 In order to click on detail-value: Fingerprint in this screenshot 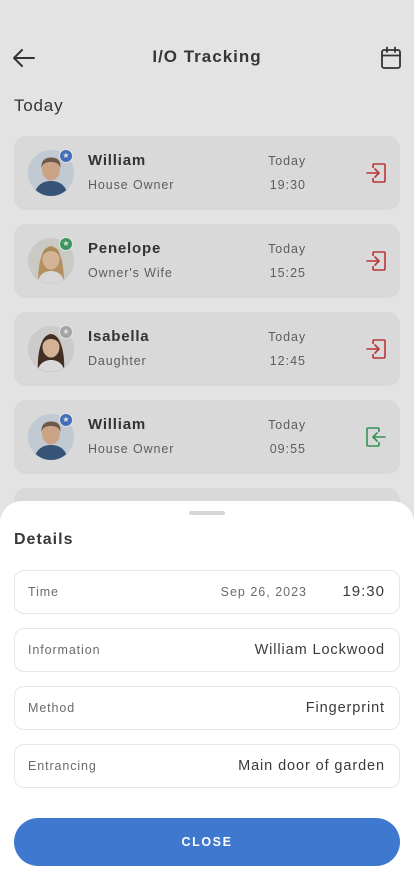, I will do `click(345, 708)`.